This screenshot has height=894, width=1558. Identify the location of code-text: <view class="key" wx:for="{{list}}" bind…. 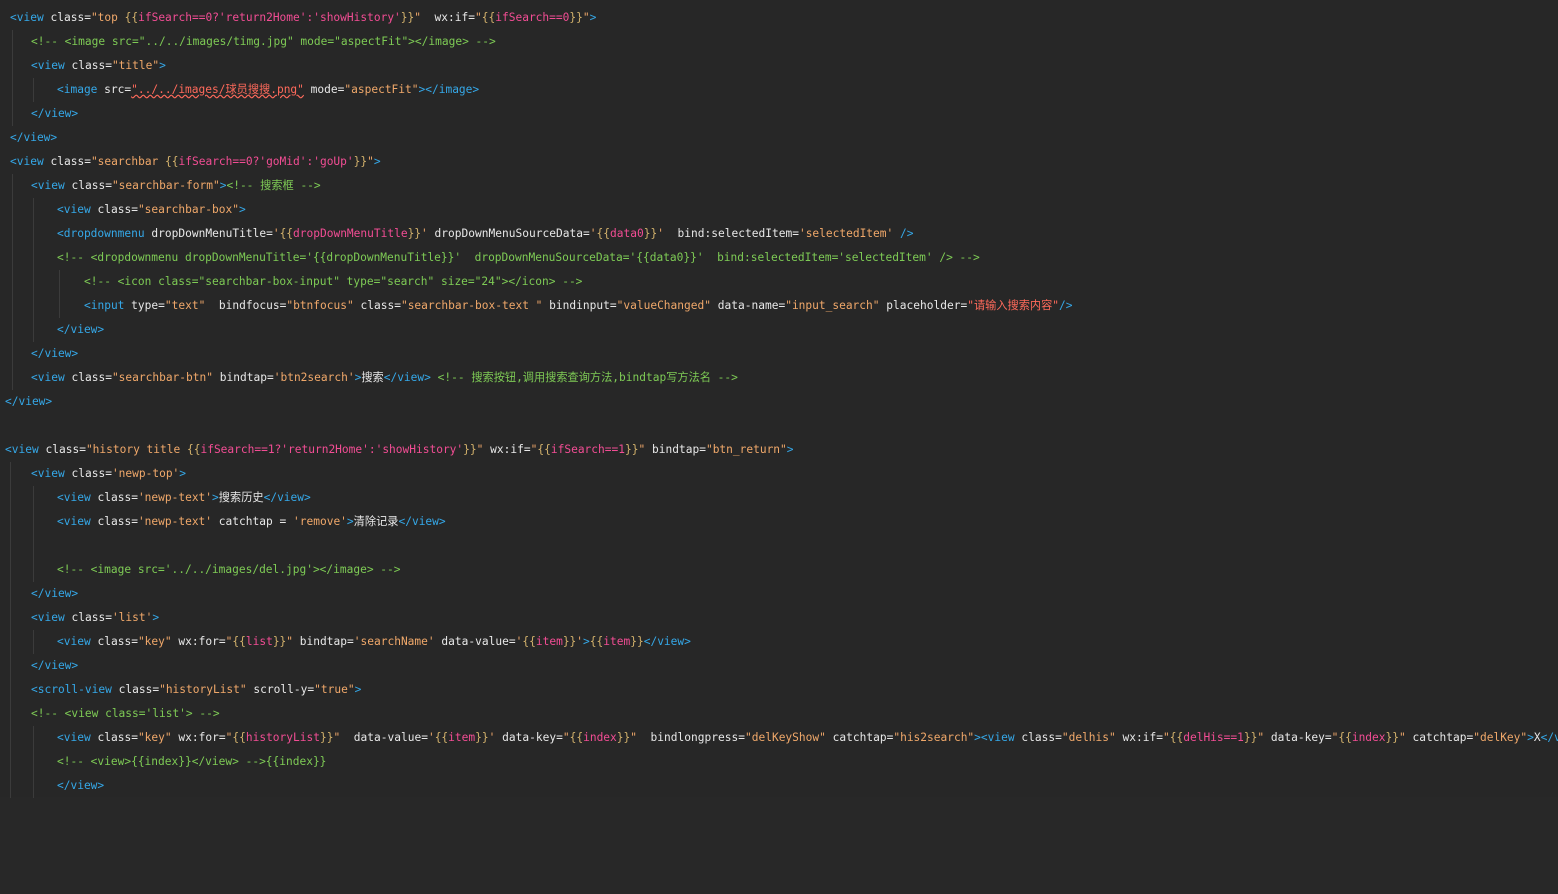
(374, 641).